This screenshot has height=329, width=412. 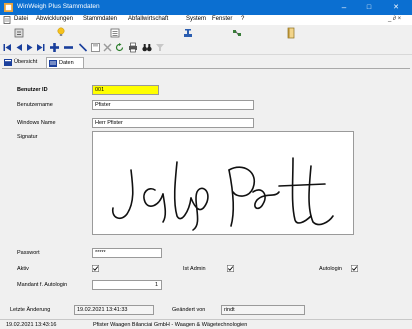 What do you see at coordinates (30, 310) in the screenshot?
I see `last-change-label: Letzte Änderung` at bounding box center [30, 310].